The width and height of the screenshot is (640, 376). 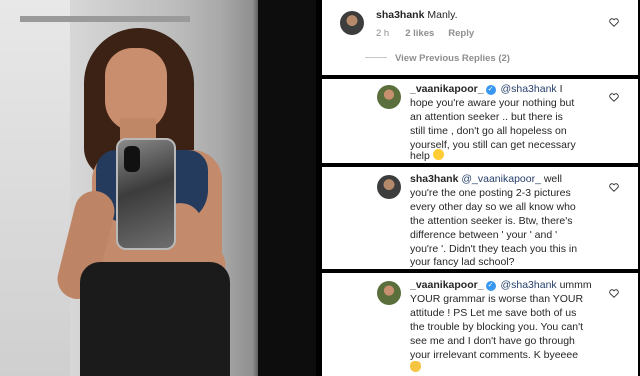 I want to click on comment-text: your fancy lad school?, so click(x=462, y=262).